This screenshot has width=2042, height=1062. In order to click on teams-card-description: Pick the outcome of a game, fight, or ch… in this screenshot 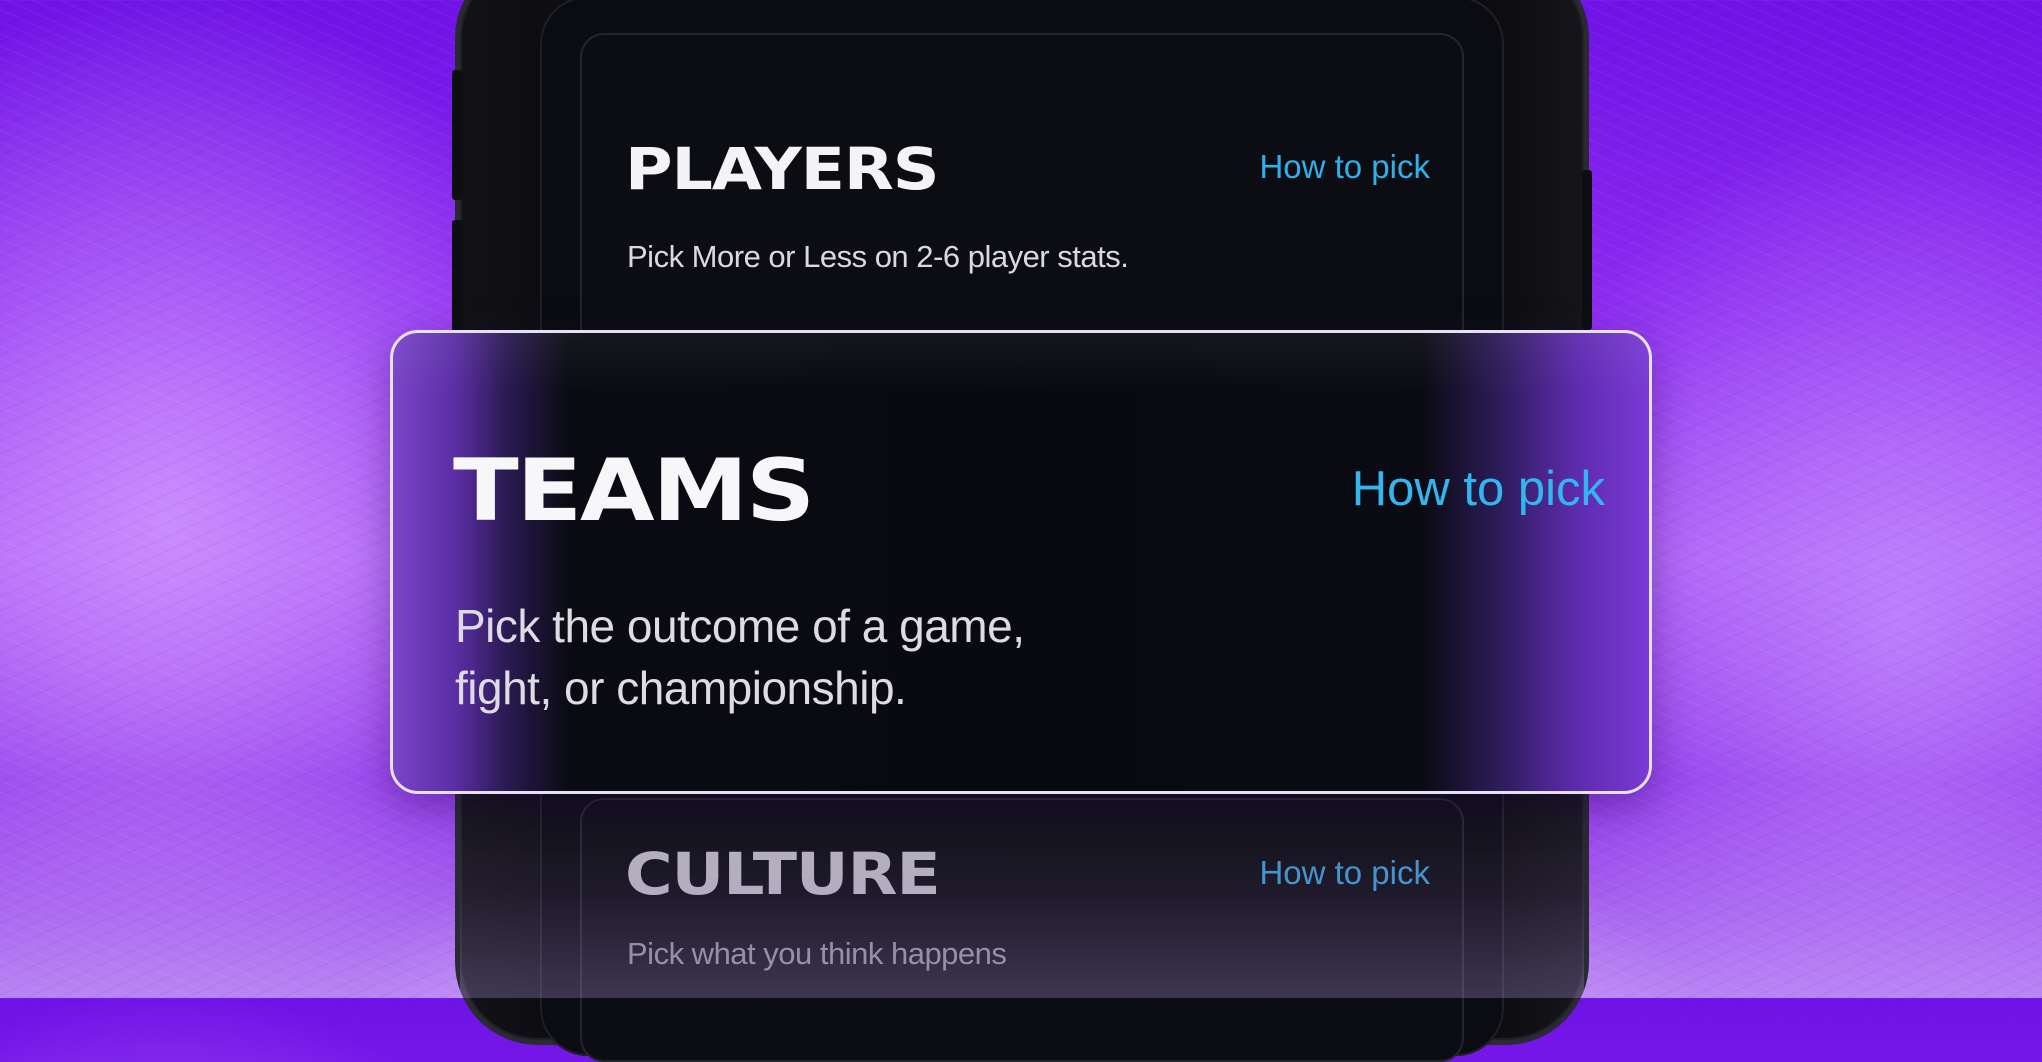, I will do `click(845, 657)`.